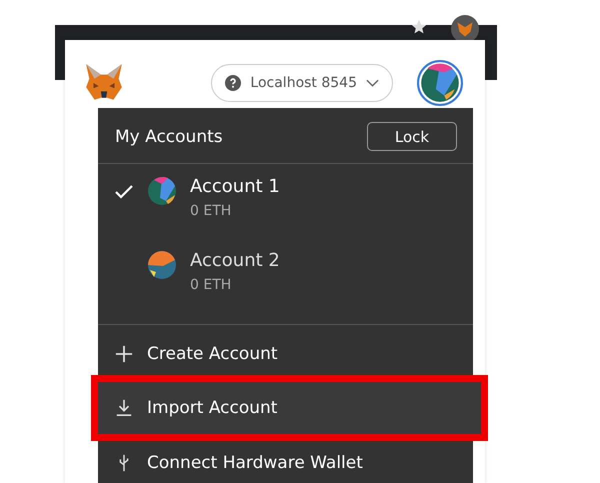 The width and height of the screenshot is (600, 483). What do you see at coordinates (419, 27) in the screenshot?
I see `star-icon` at bounding box center [419, 27].